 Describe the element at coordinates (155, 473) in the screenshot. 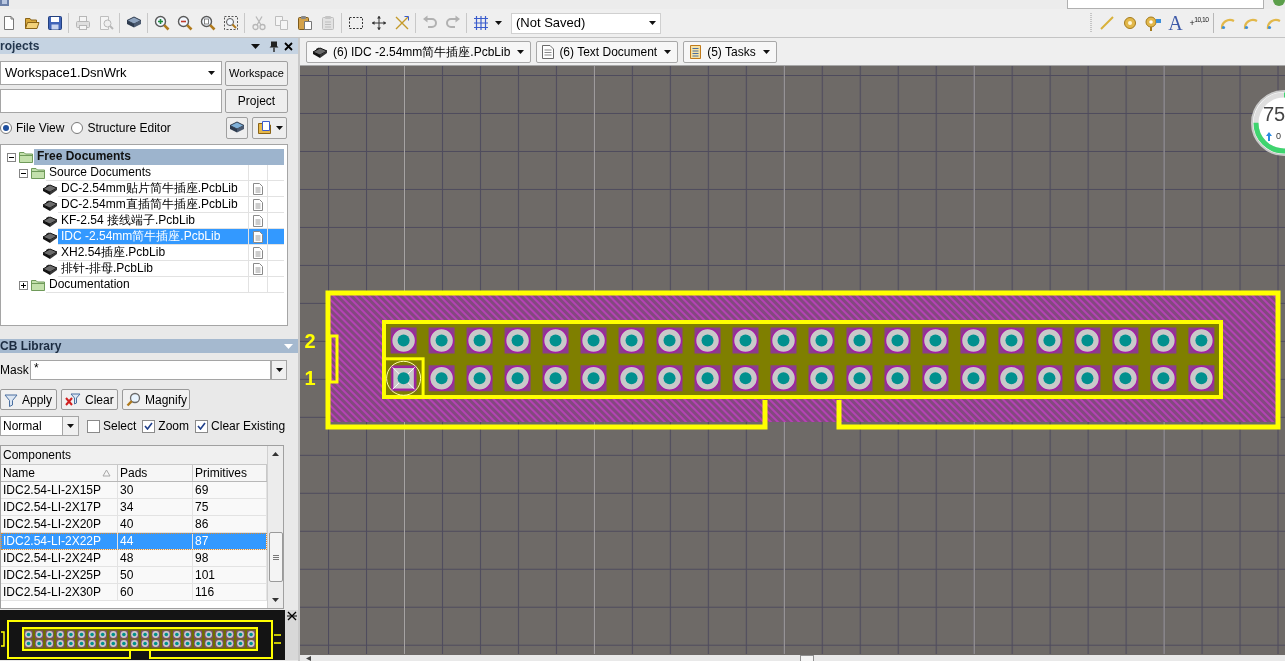

I see `column-header: Pads` at that location.